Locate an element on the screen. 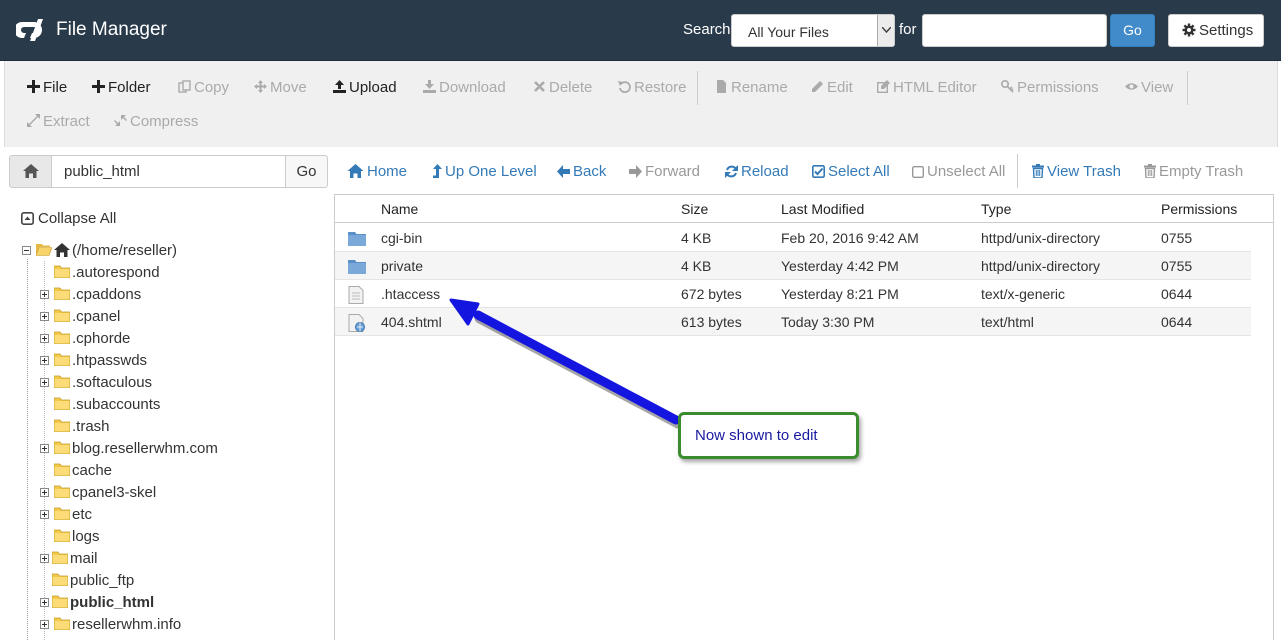  annotation-arrow is located at coordinates (566, 363).